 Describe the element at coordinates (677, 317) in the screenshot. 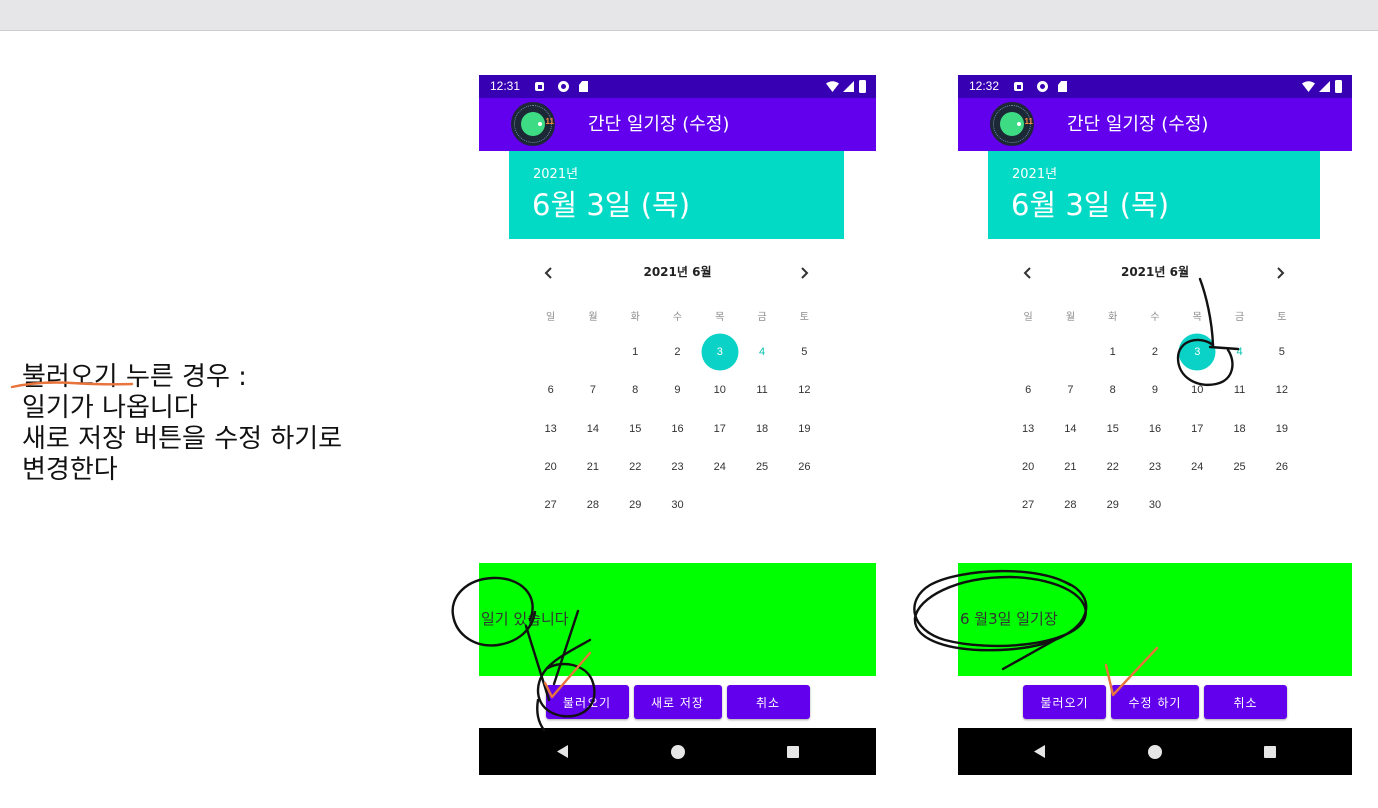

I see `weekday-label: 수` at that location.